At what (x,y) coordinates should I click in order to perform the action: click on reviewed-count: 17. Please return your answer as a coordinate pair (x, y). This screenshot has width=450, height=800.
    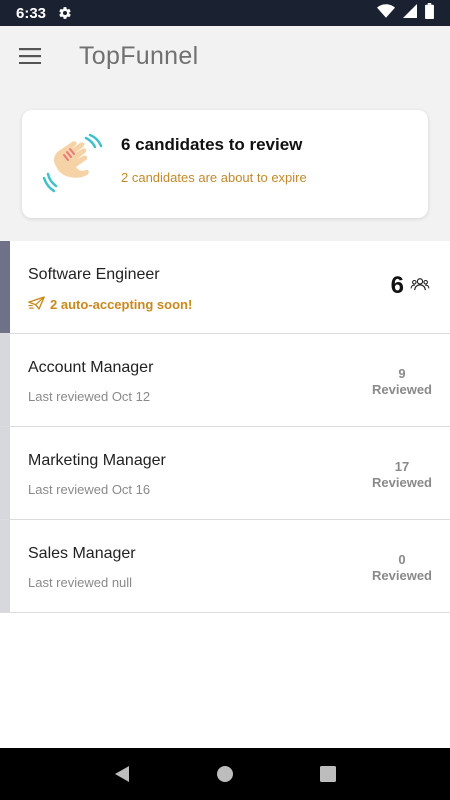
    Looking at the image, I should click on (402, 466).